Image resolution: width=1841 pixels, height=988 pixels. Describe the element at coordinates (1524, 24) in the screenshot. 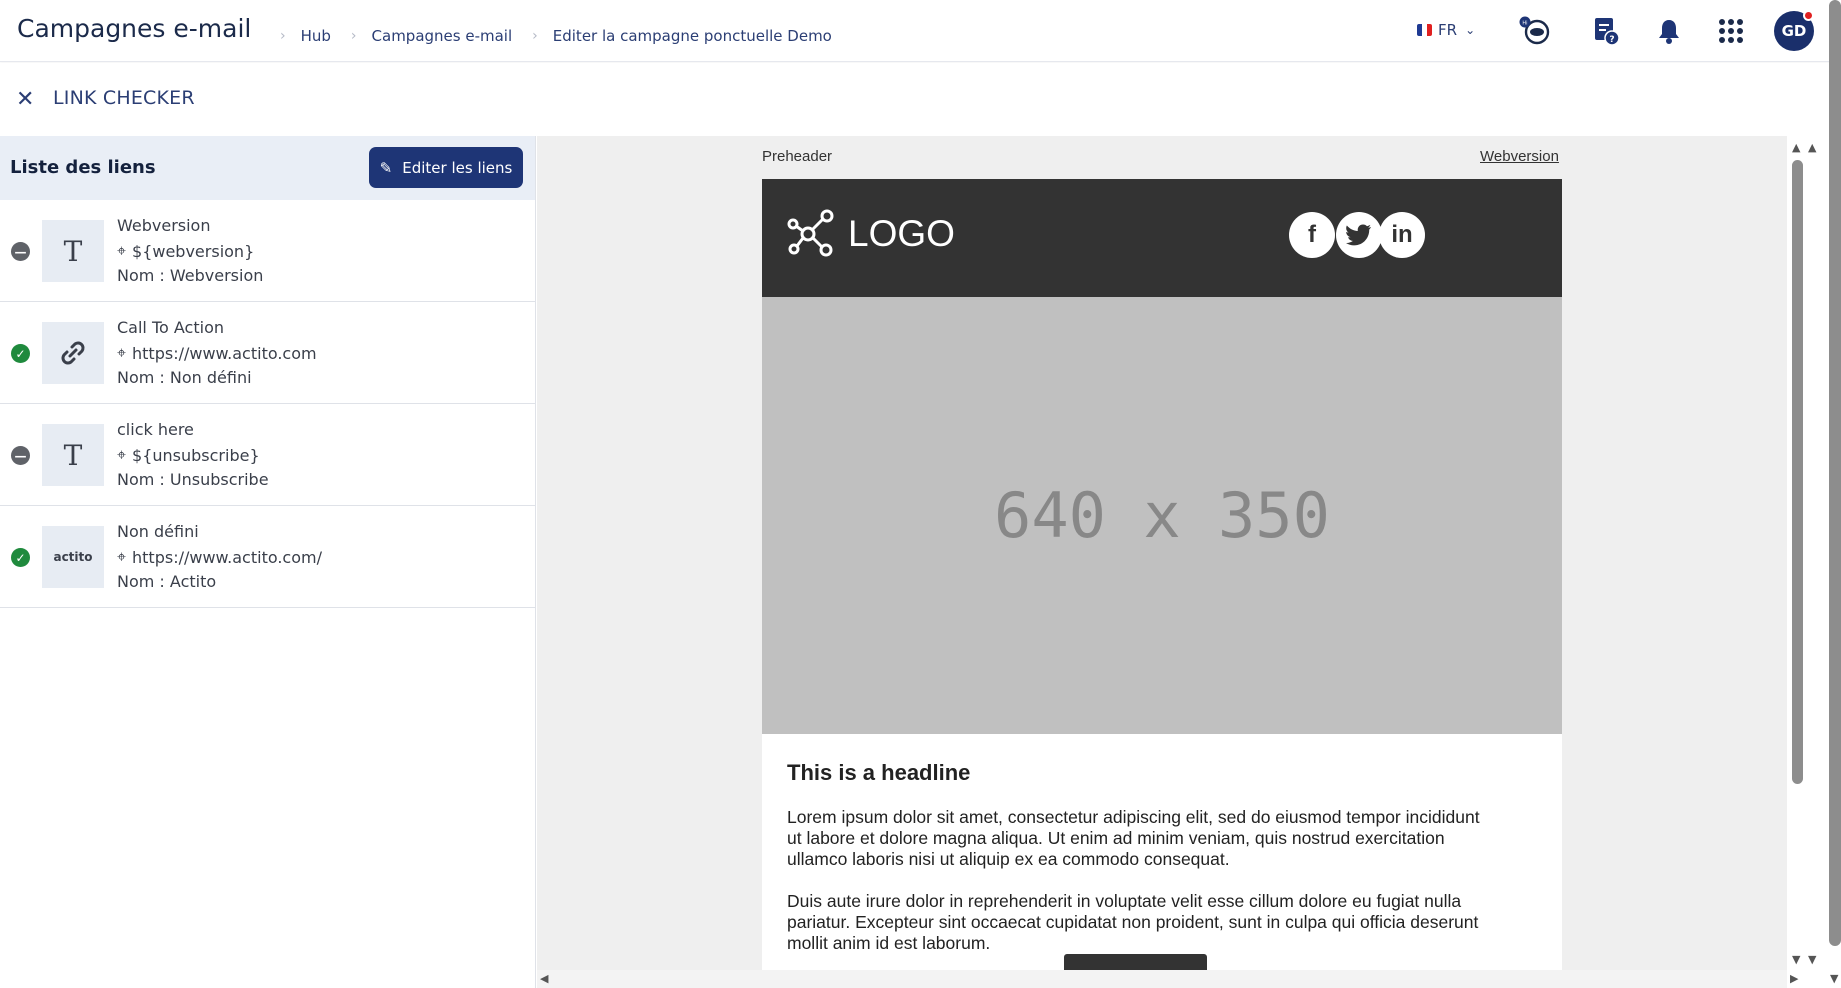

I see `svg-text: Hi` at that location.